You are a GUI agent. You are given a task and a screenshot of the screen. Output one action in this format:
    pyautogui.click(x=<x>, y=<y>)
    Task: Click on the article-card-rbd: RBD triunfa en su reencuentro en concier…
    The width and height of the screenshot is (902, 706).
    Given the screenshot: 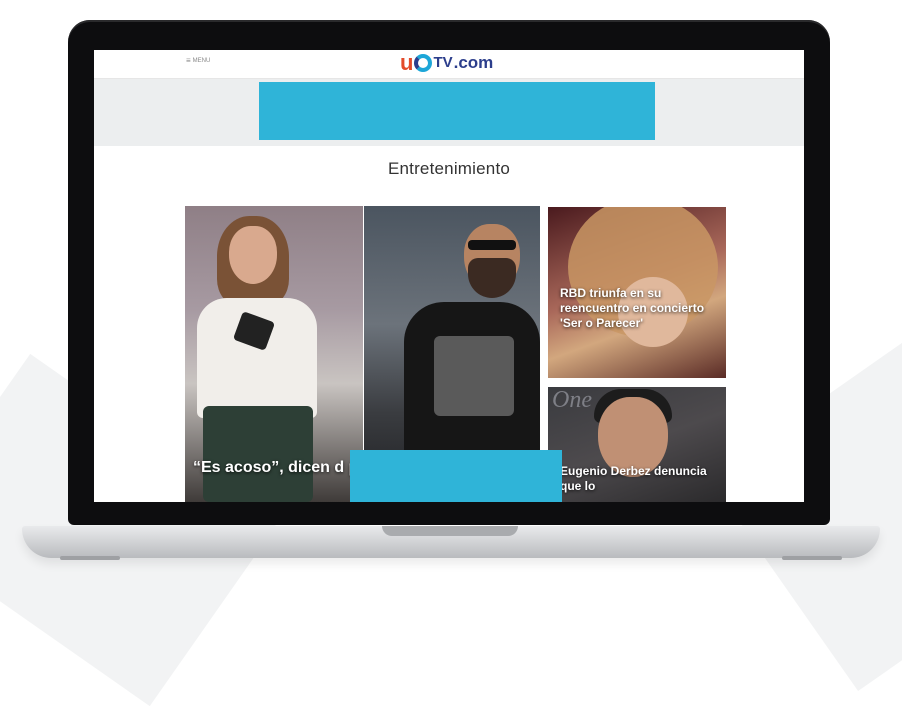 What is the action you would take?
    pyautogui.click(x=637, y=292)
    